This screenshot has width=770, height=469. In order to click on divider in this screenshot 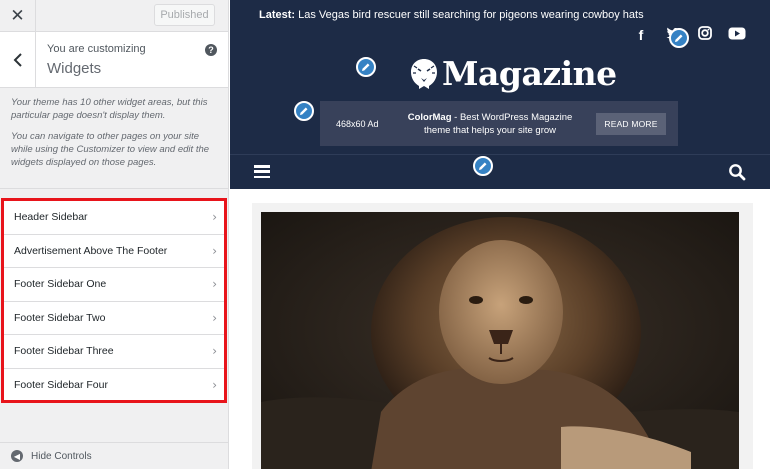, I will do `click(114, 188)`.